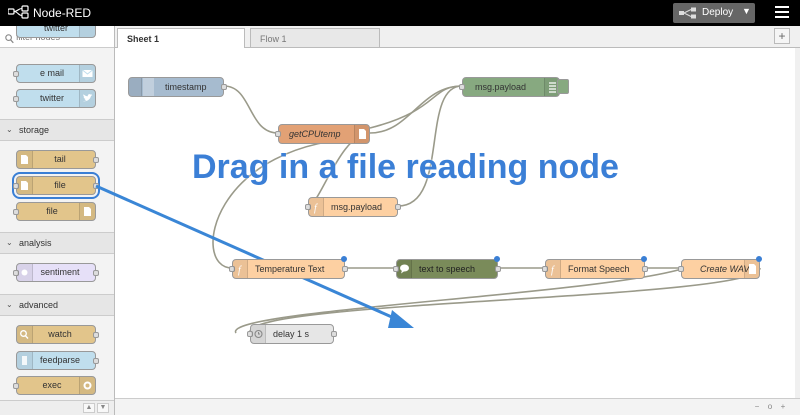  I want to click on workspace-footer: − o +, so click(457, 406).